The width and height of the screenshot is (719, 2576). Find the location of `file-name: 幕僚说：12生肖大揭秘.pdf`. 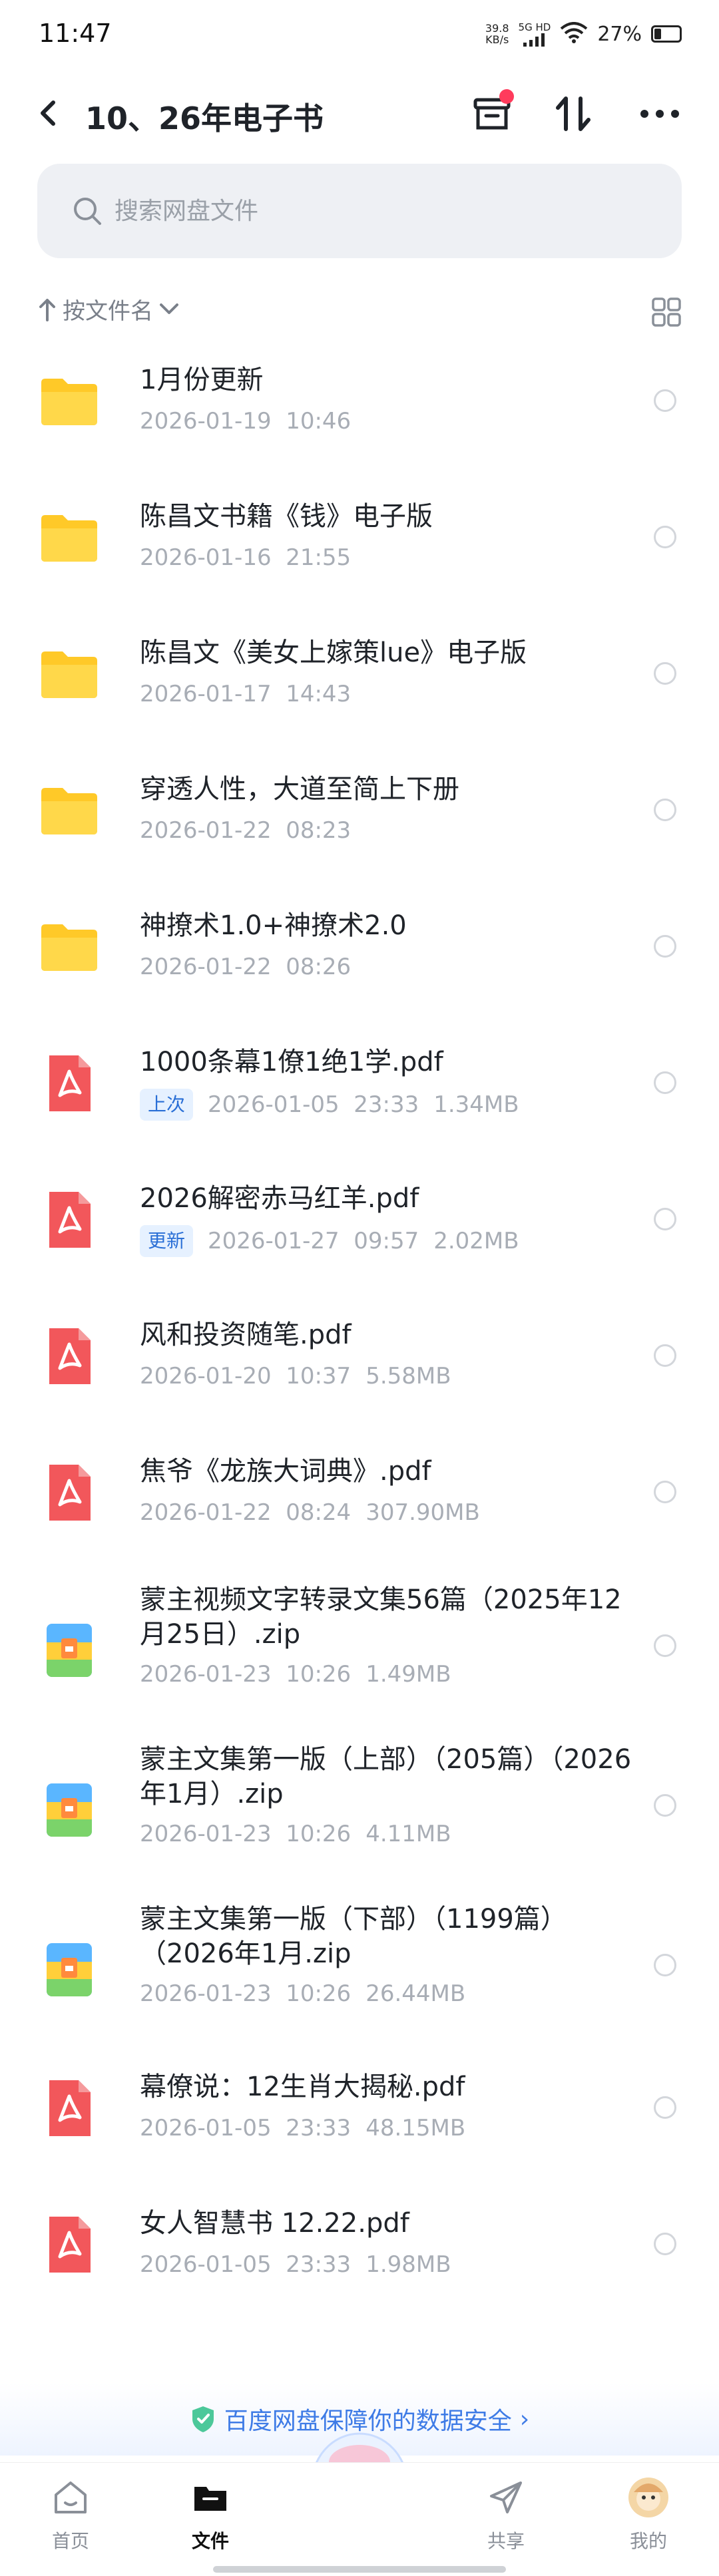

file-name: 幕僚说：12生肖大揭秘.pdf is located at coordinates (303, 2087).